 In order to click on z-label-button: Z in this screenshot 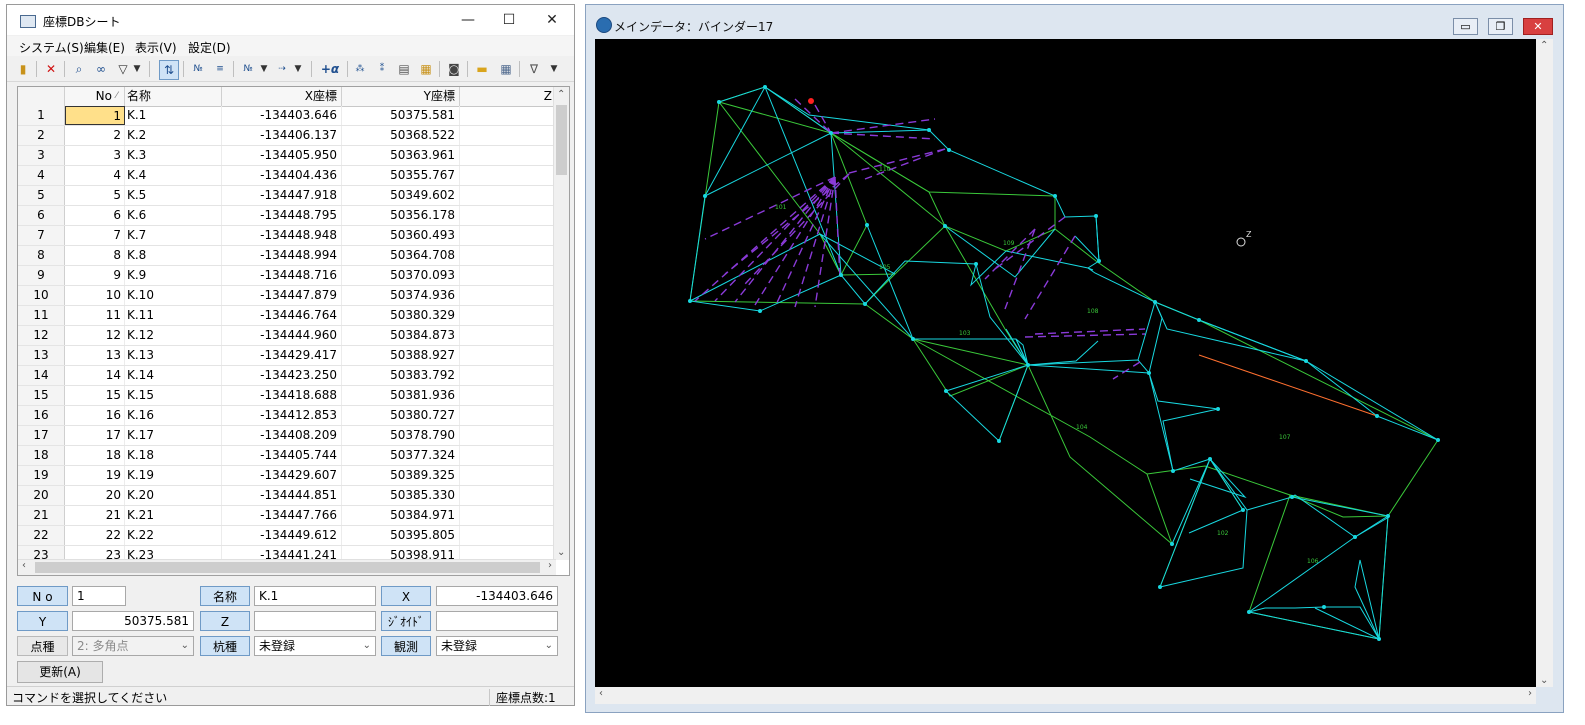, I will do `click(225, 621)`.